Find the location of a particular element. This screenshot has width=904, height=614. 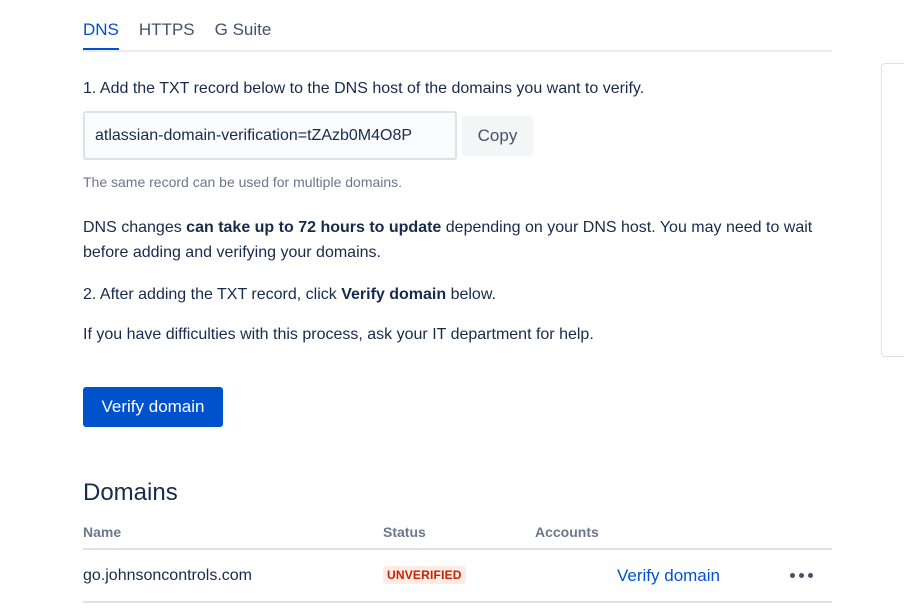

verification-method-tabs: DNS HTTPS G Suite is located at coordinates (457, 35).